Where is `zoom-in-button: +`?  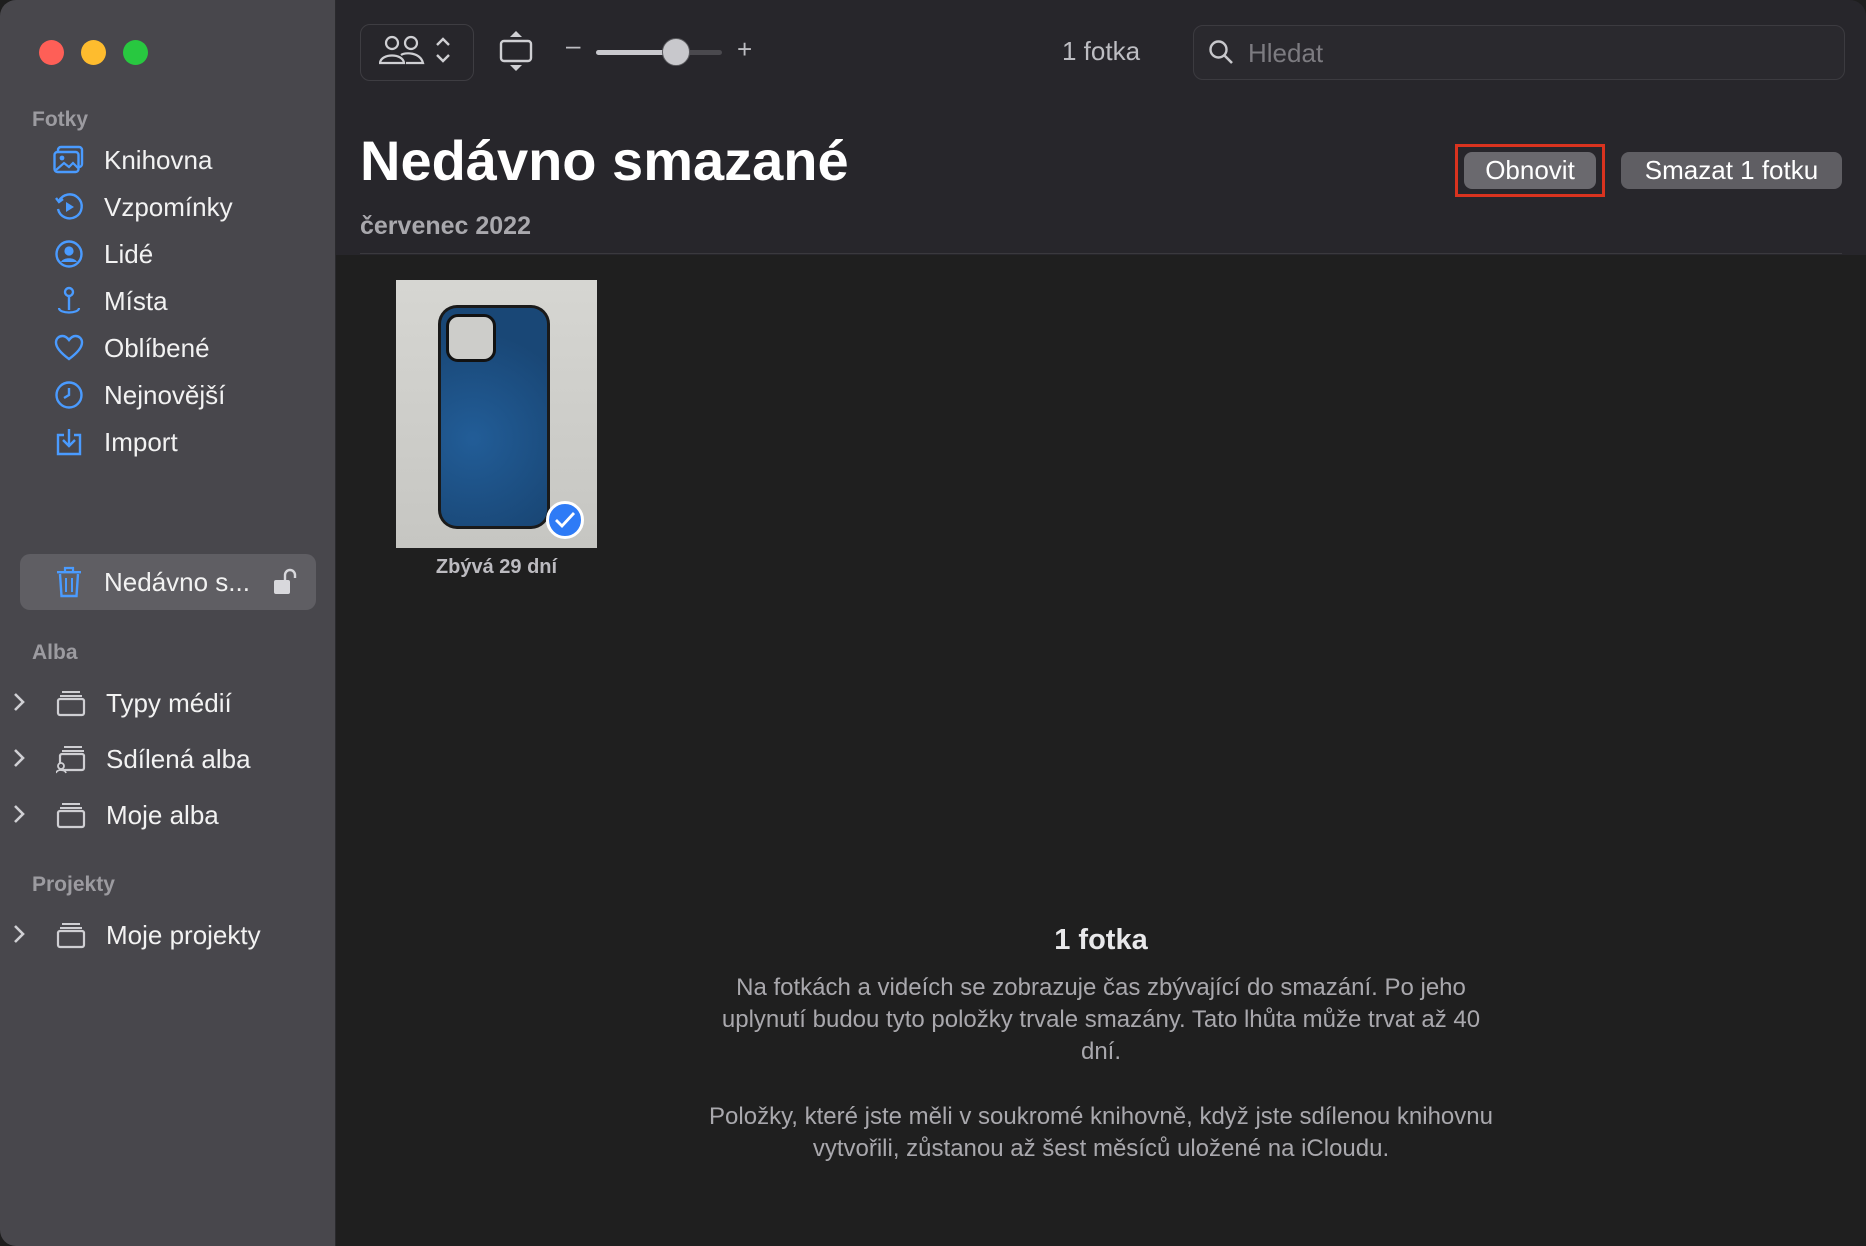
zoom-in-button: + is located at coordinates (744, 49).